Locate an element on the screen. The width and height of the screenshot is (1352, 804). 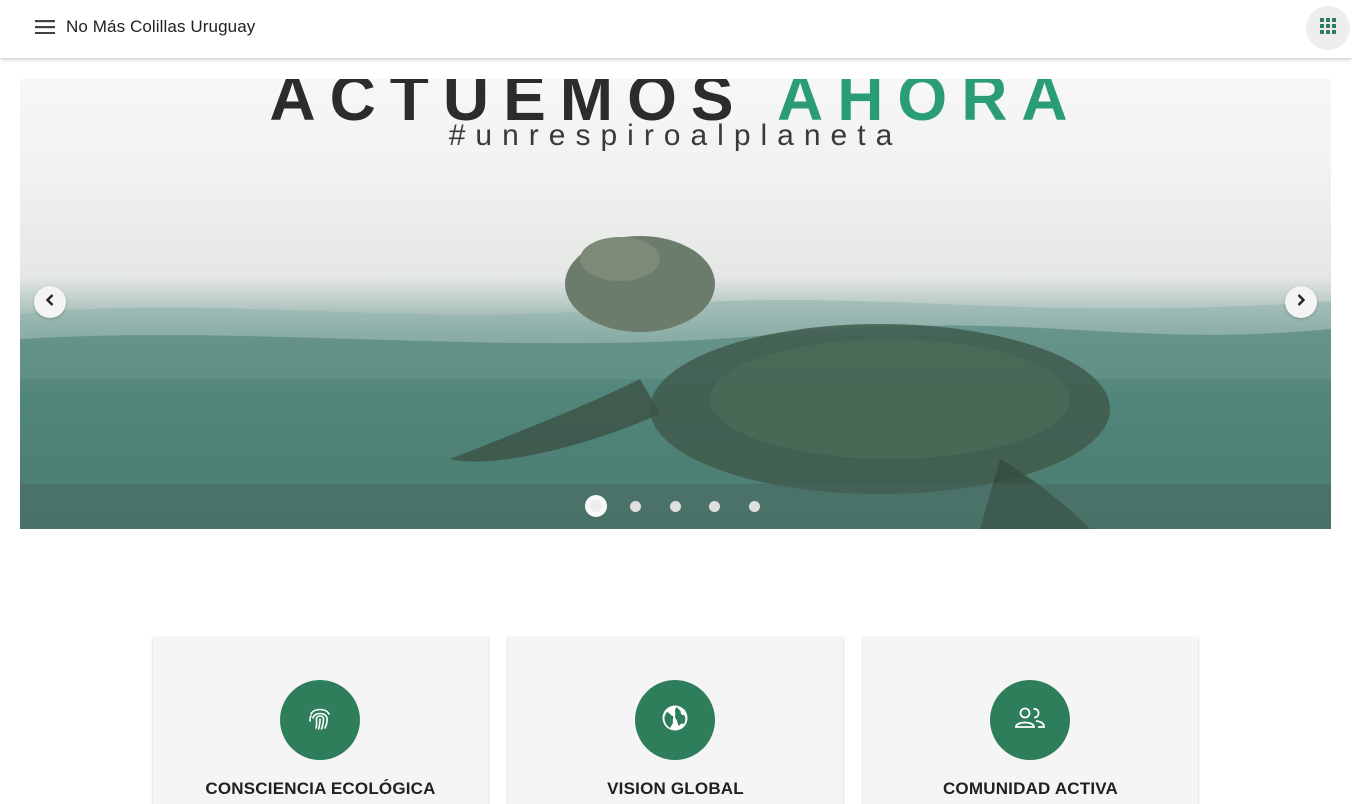
menu-button is located at coordinates (45, 29).